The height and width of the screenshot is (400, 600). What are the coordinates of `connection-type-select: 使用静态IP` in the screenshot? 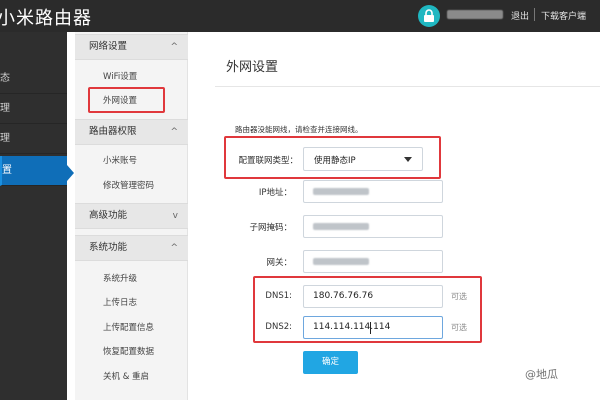 It's located at (363, 159).